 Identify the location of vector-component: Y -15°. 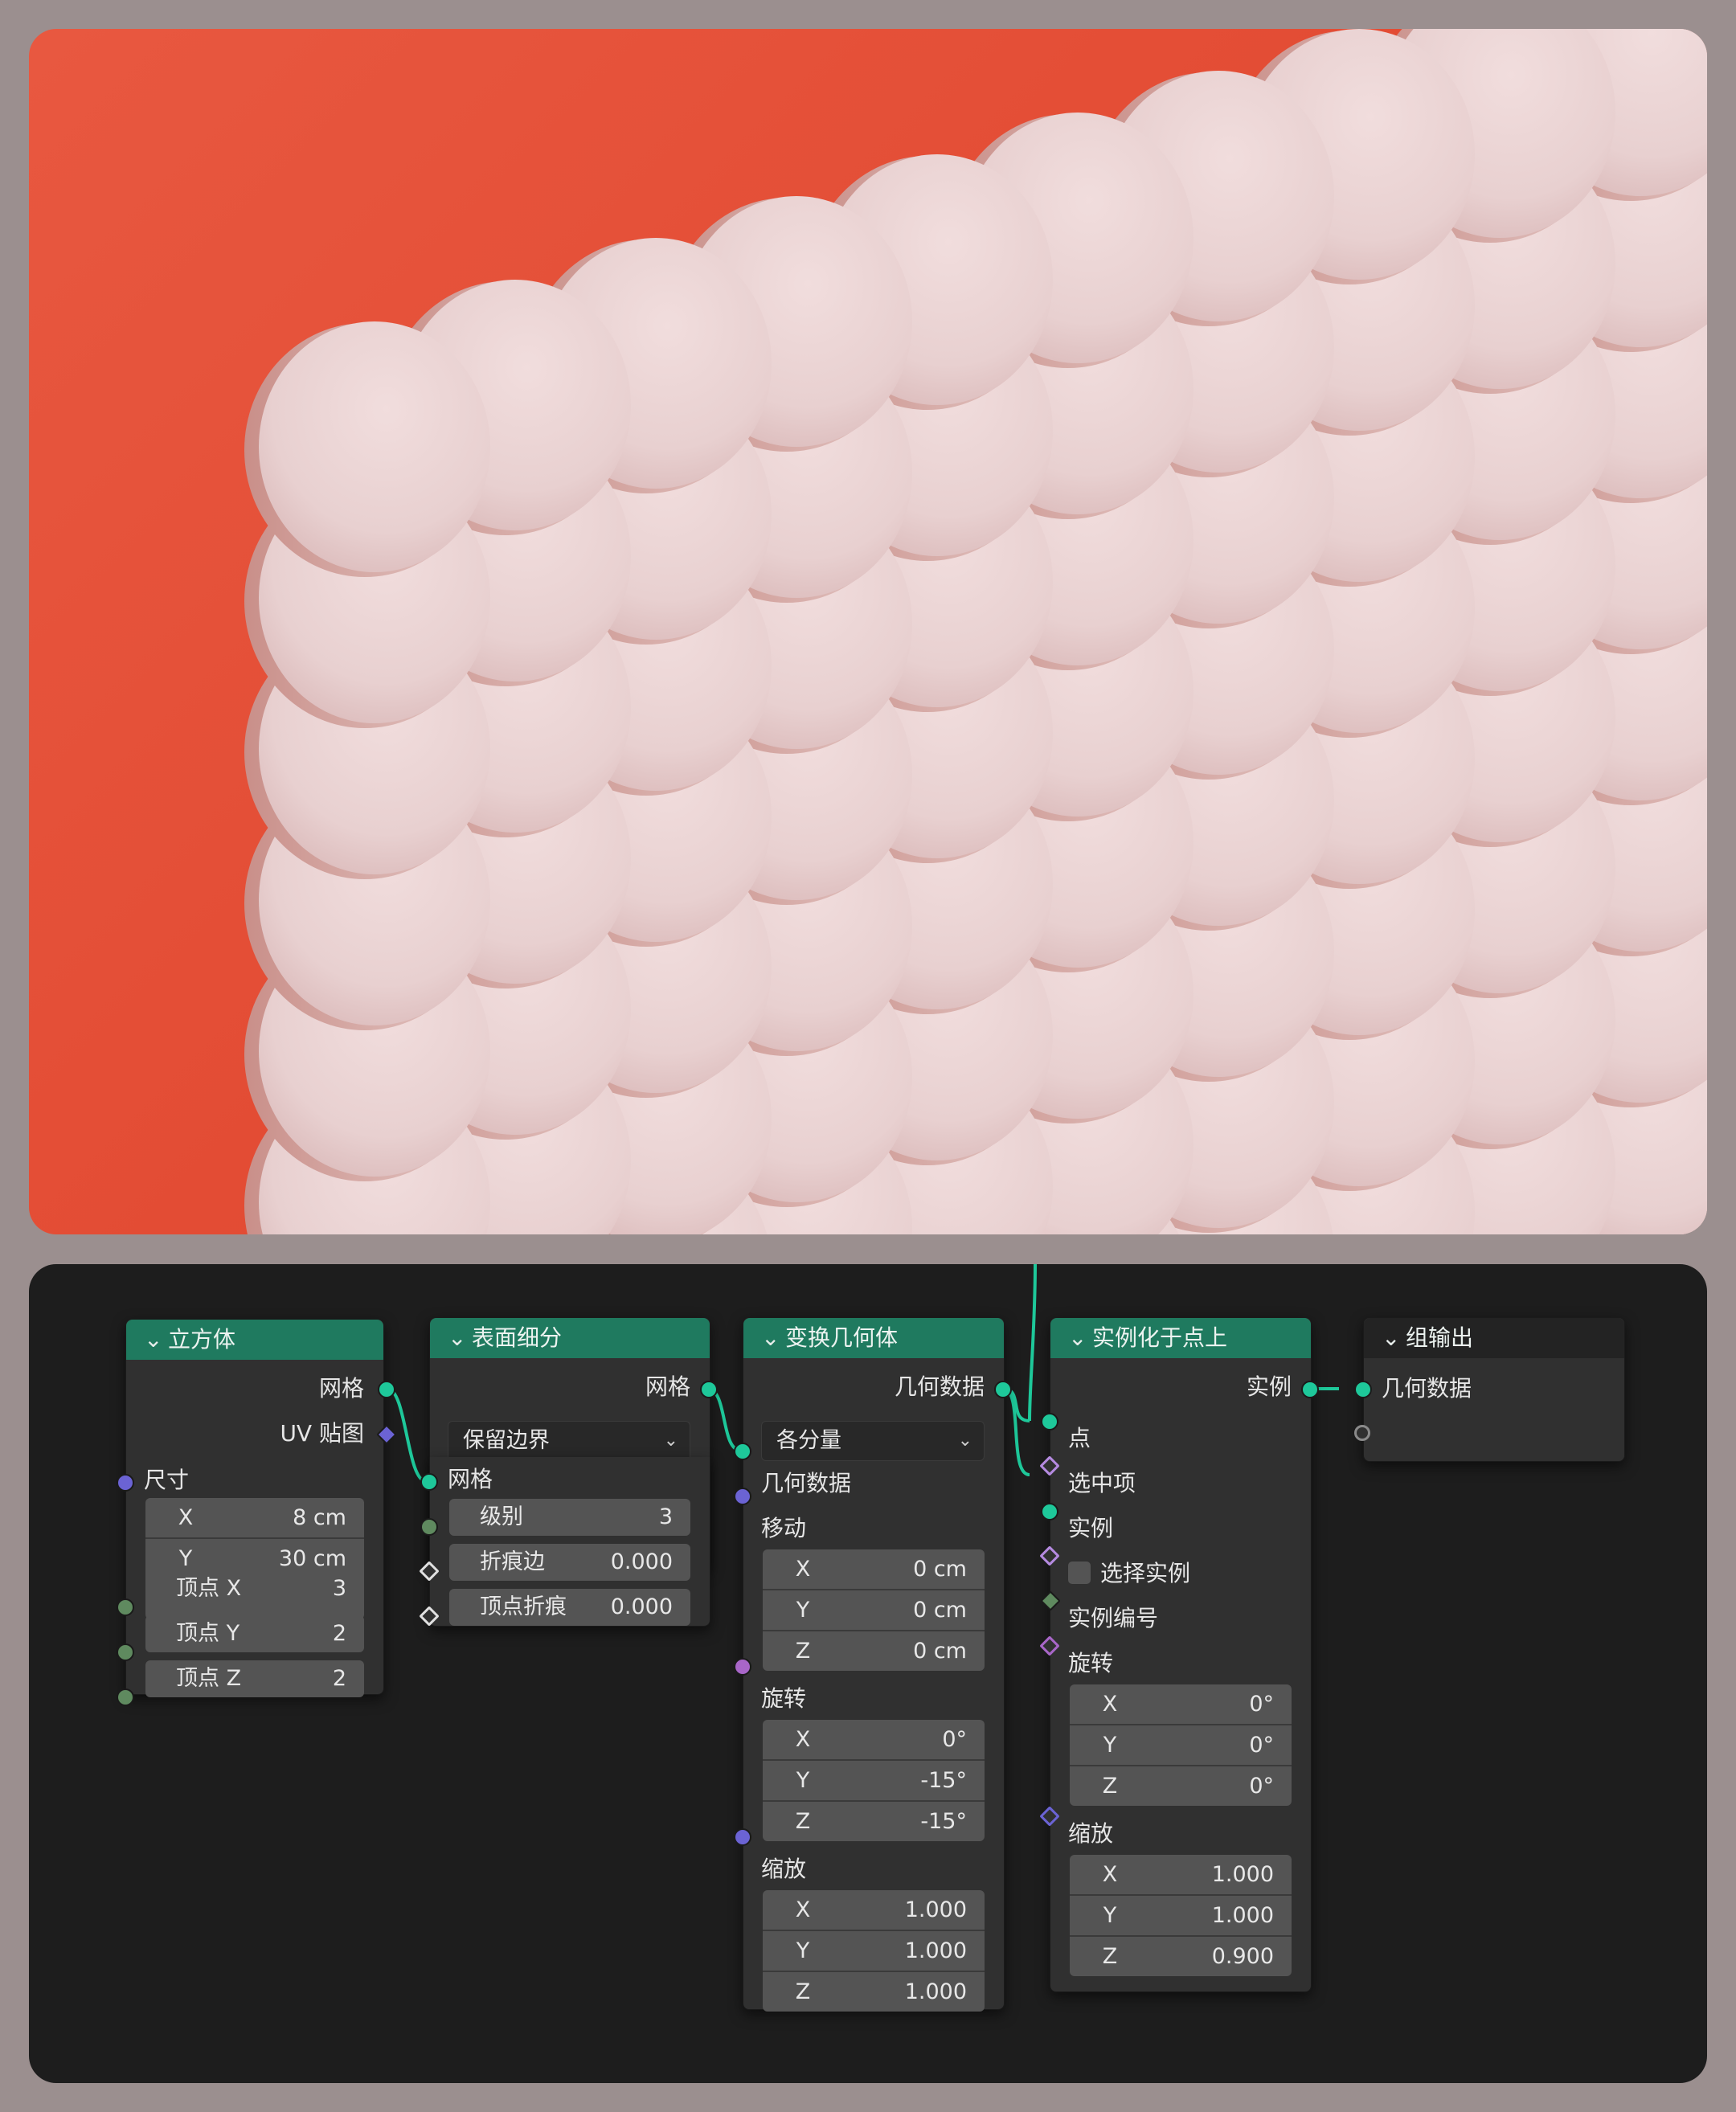
(874, 1781).